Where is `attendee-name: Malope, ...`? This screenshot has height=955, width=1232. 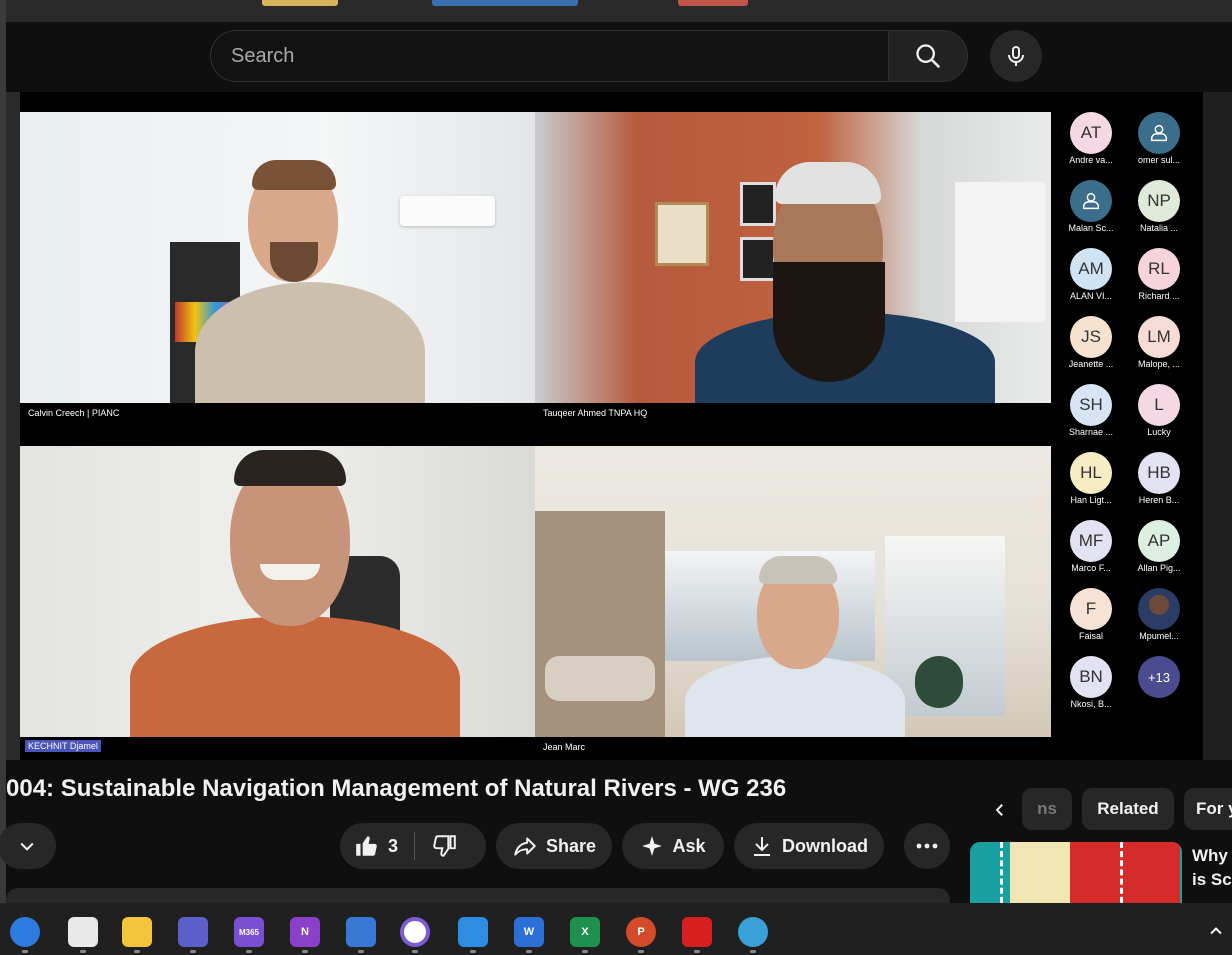
attendee-name: Malope, ... is located at coordinates (1159, 364).